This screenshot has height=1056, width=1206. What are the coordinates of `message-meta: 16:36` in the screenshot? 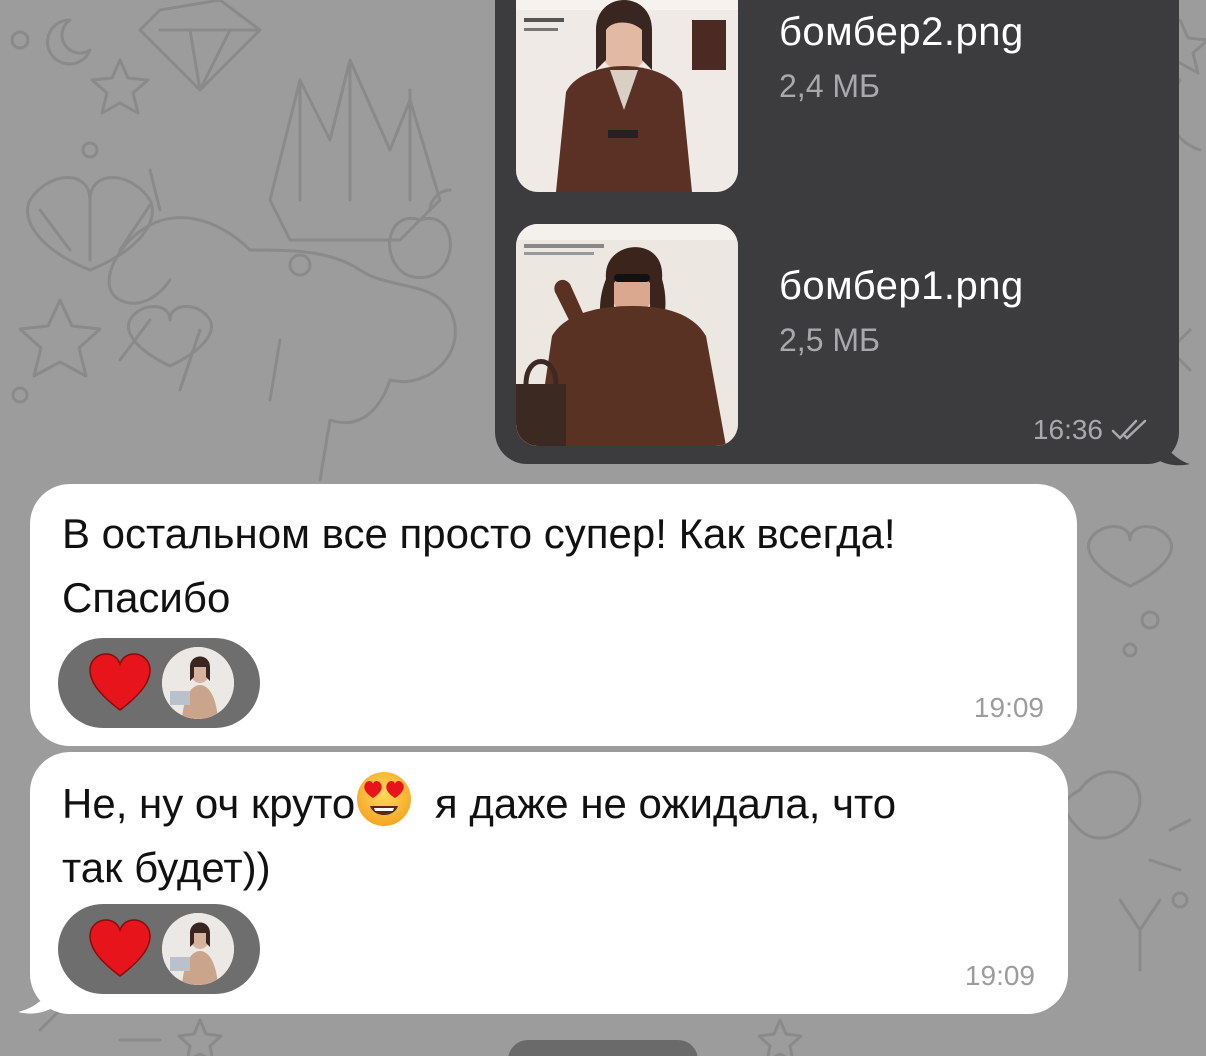 It's located at (1091, 430).